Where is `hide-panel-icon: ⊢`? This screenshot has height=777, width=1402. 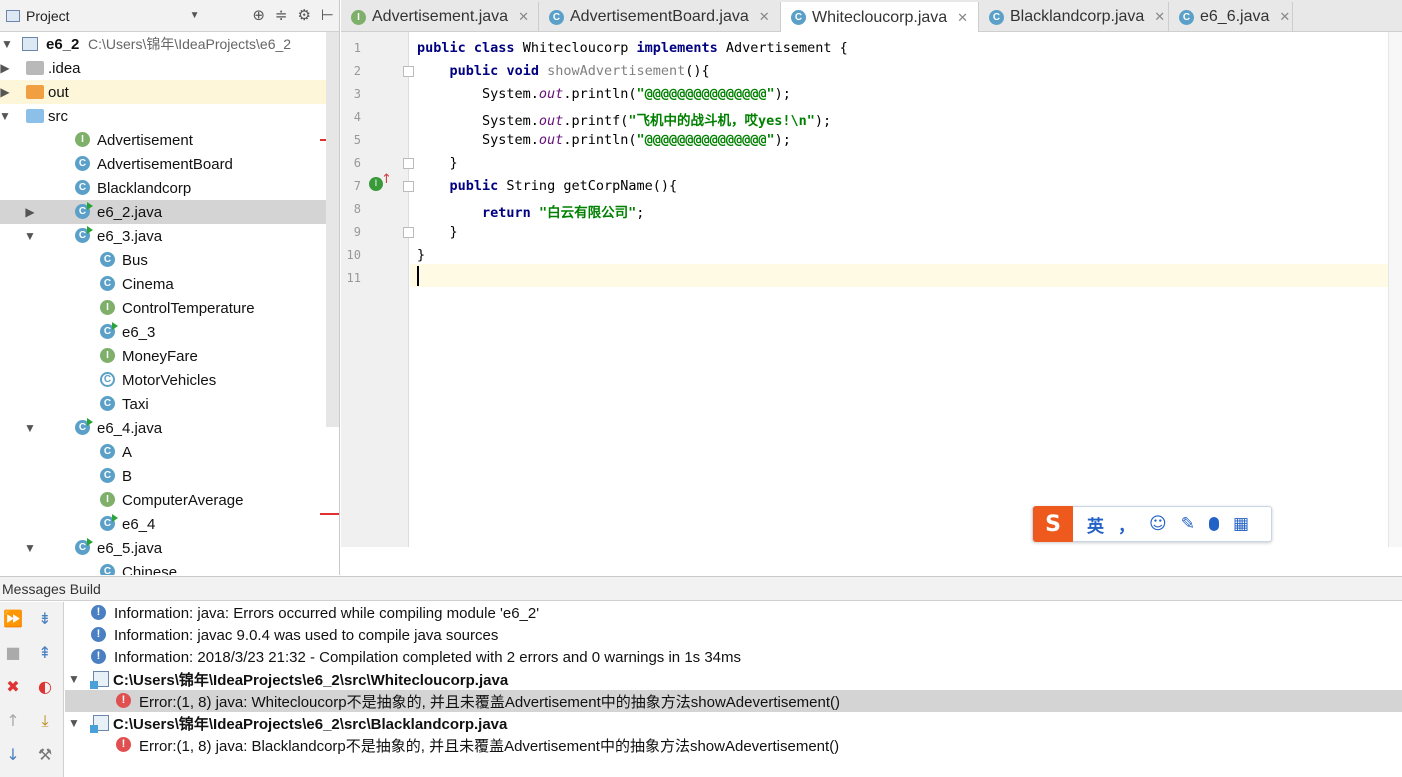
hide-panel-icon: ⊢ is located at coordinates (327, 15).